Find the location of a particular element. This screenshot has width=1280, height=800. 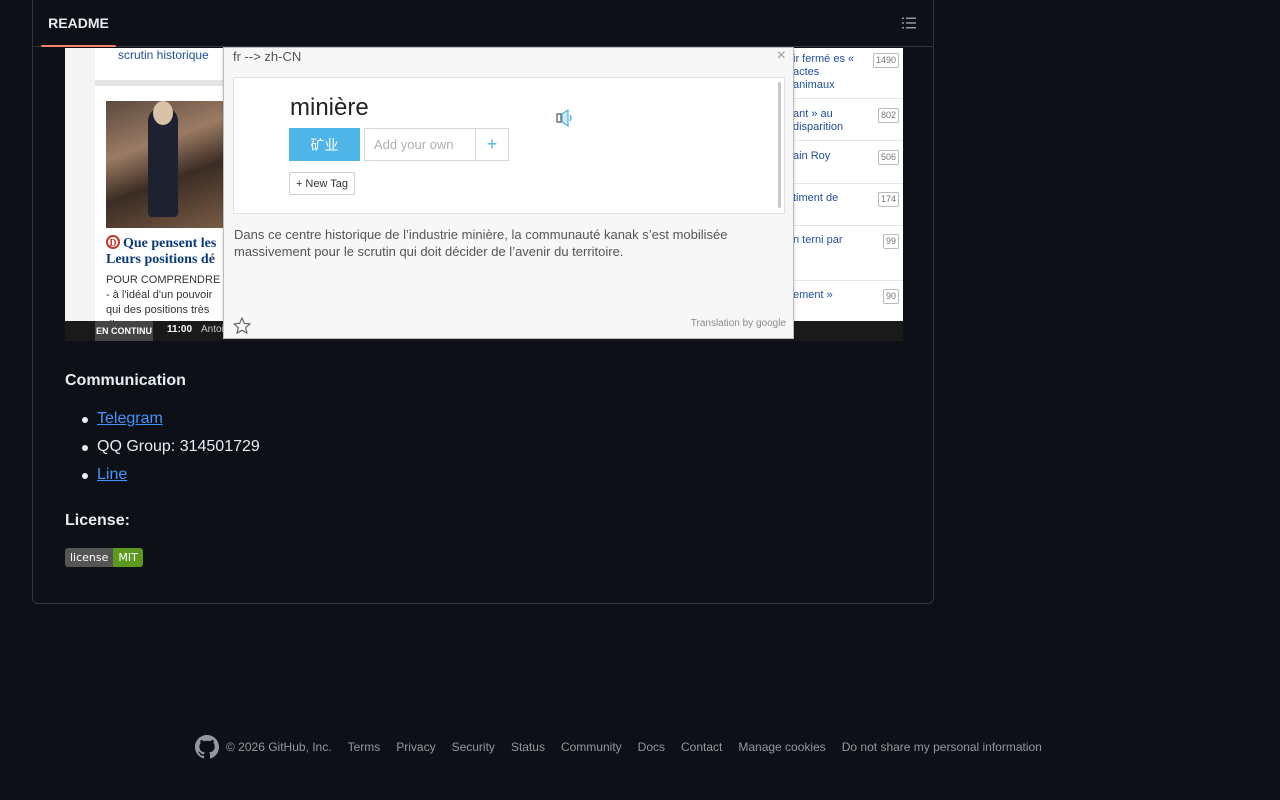

license-heading: License: is located at coordinates (97, 520).